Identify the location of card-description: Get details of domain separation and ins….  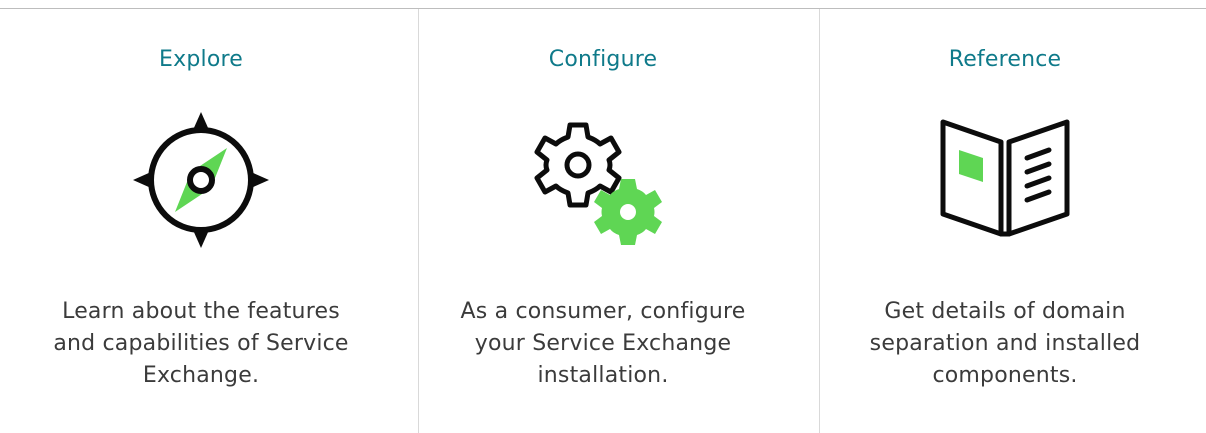
(1005, 343).